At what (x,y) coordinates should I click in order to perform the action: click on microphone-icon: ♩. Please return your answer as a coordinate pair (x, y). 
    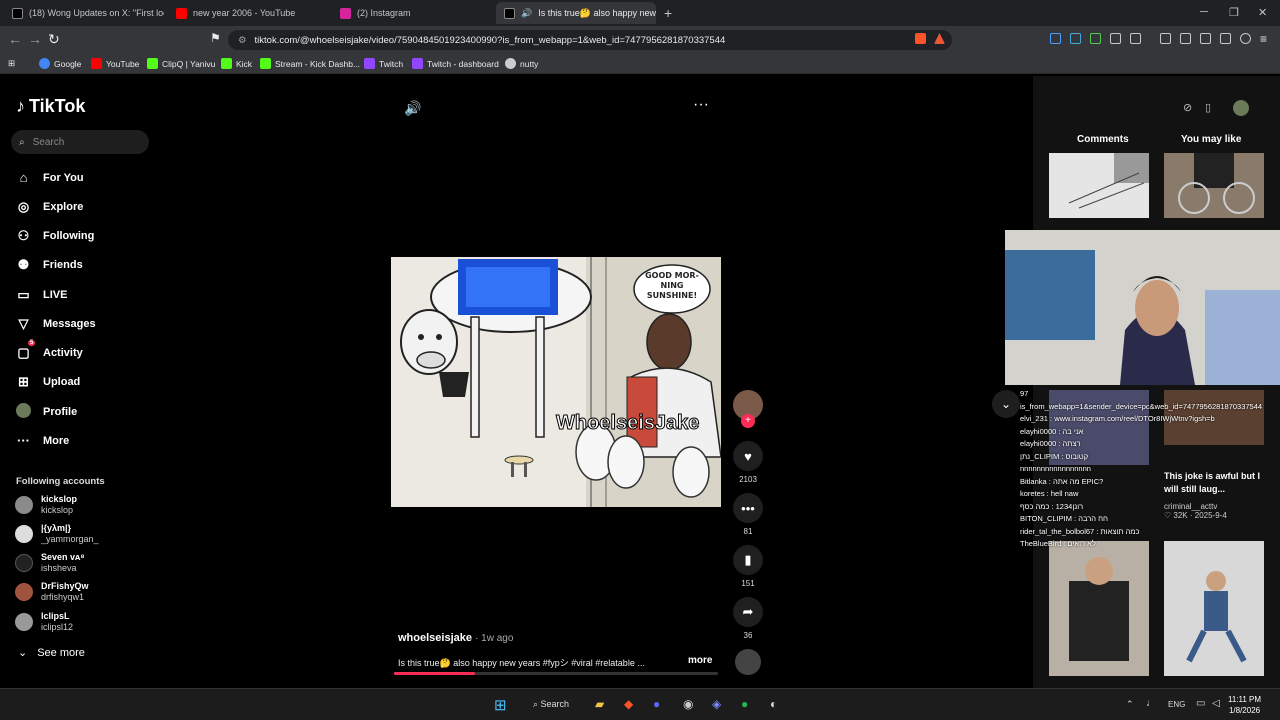
    Looking at the image, I should click on (1151, 703).